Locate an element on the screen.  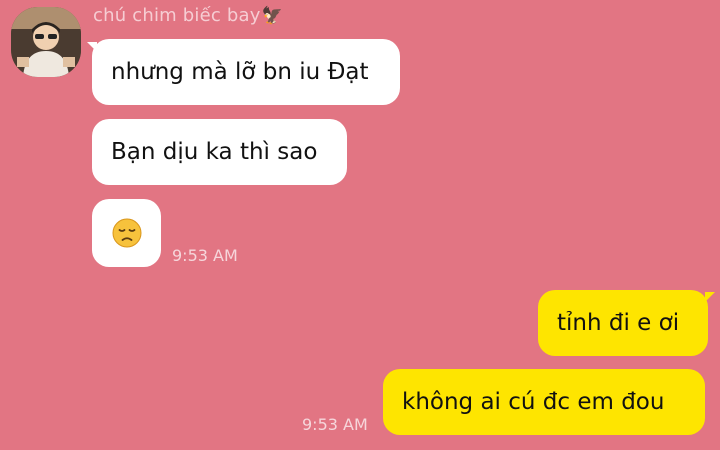
incoming-emoji-bubble is located at coordinates (126, 233).